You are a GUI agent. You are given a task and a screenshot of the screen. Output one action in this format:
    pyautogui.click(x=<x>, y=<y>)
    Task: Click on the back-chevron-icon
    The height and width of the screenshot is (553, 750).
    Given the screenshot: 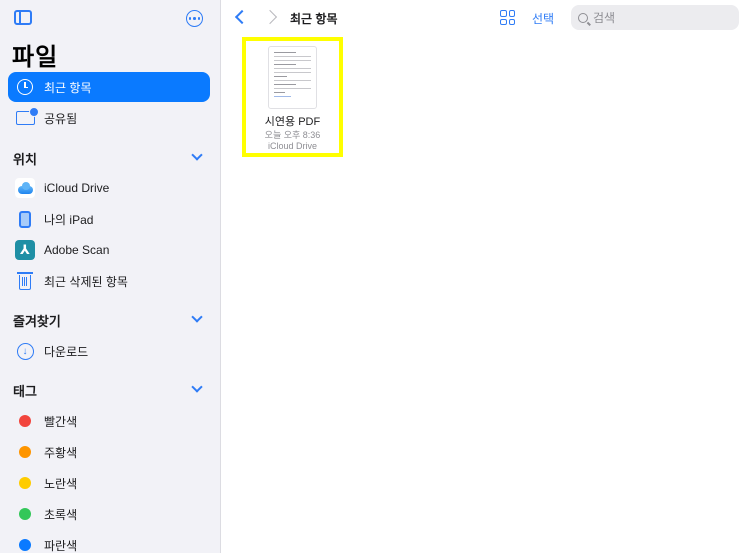 What is the action you would take?
    pyautogui.click(x=242, y=17)
    